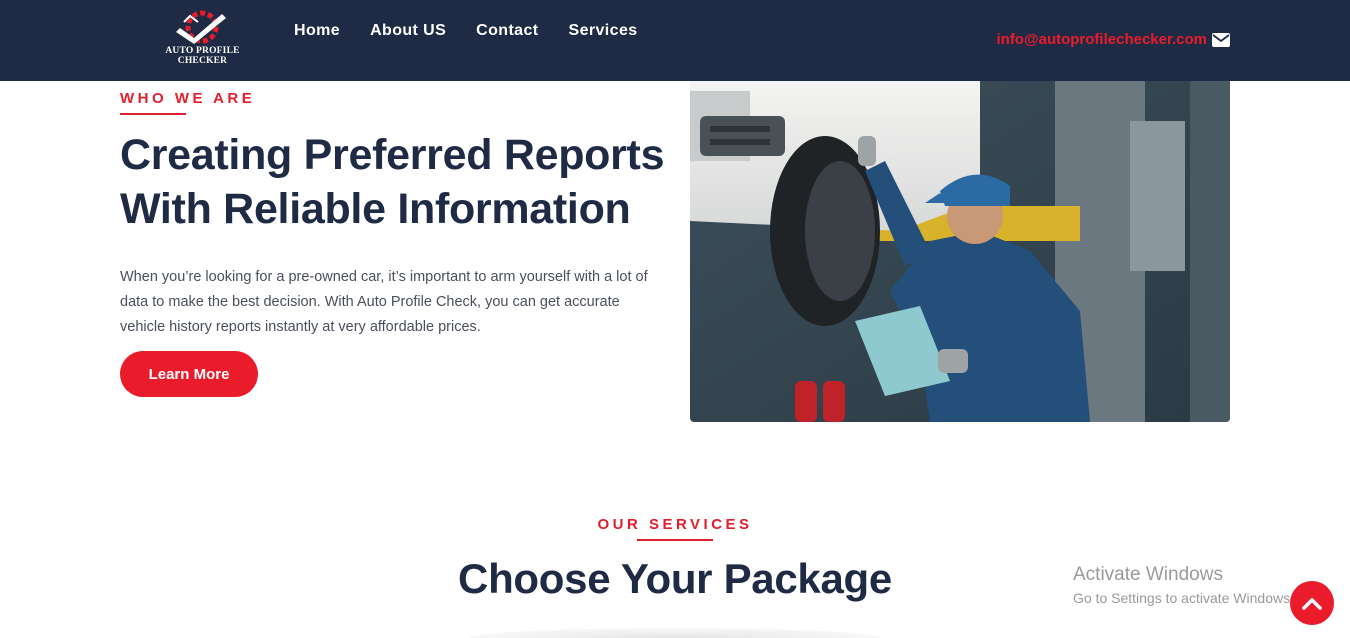 This screenshot has height=638, width=1350. I want to click on about-eyebrow: WHO WE ARE, so click(188, 98).